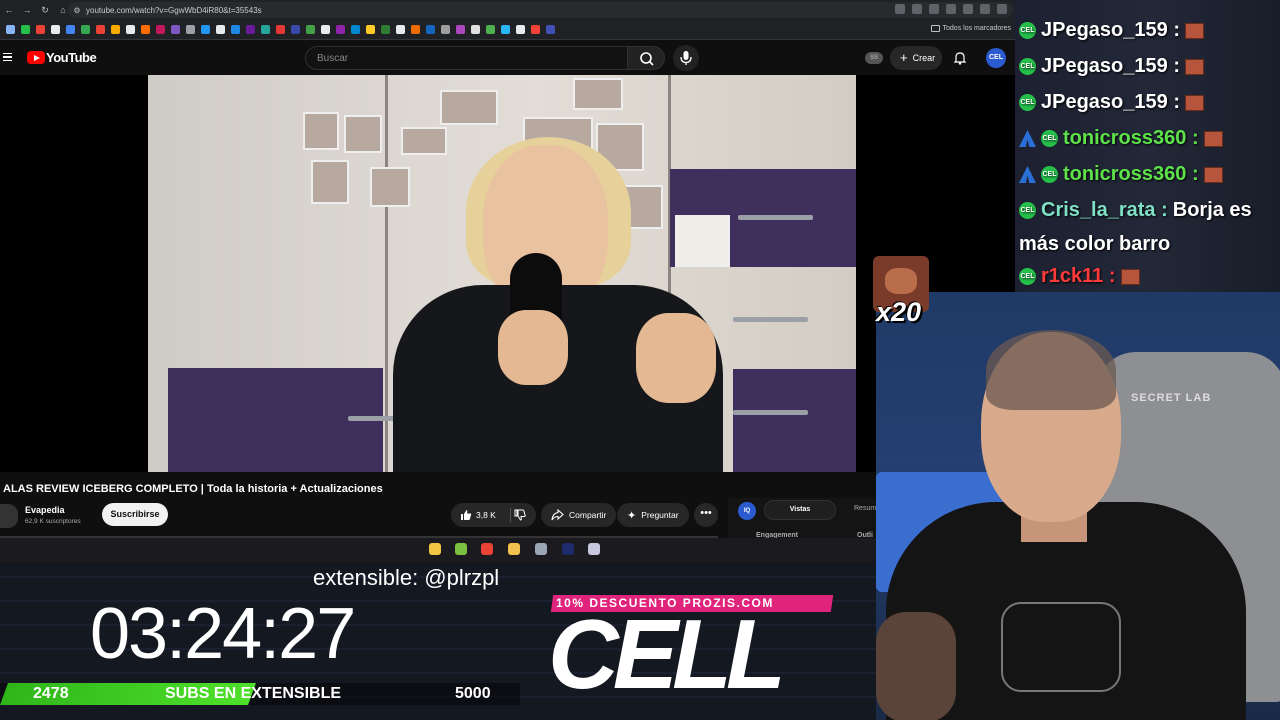  What do you see at coordinates (646, 58) in the screenshot?
I see `search-button` at bounding box center [646, 58].